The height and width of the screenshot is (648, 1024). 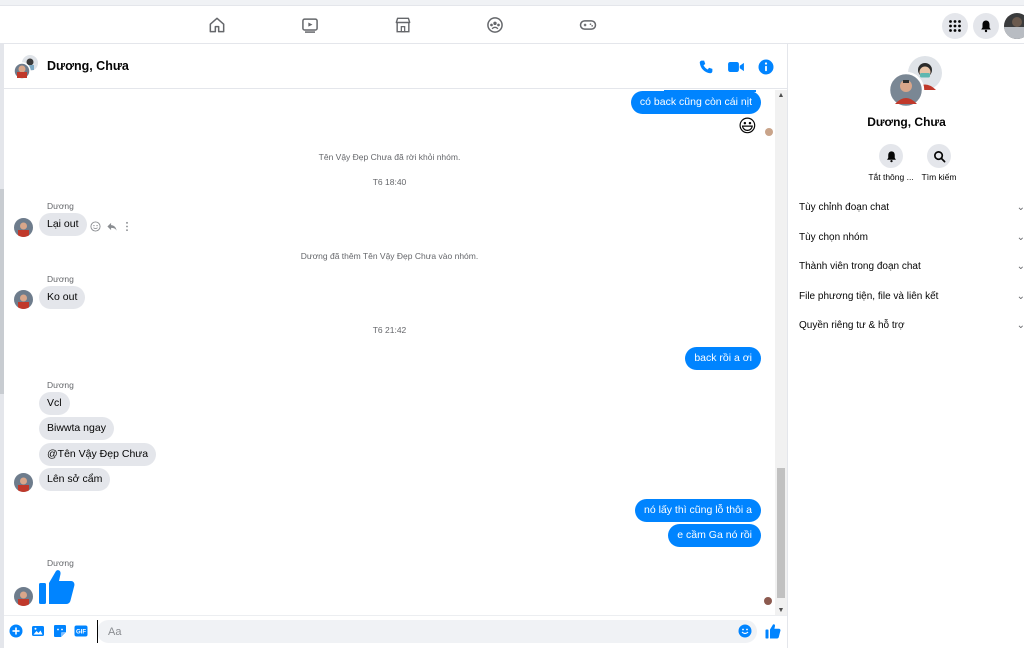 What do you see at coordinates (395, 66) in the screenshot?
I see `chat-header: Dương, Chưa` at bounding box center [395, 66].